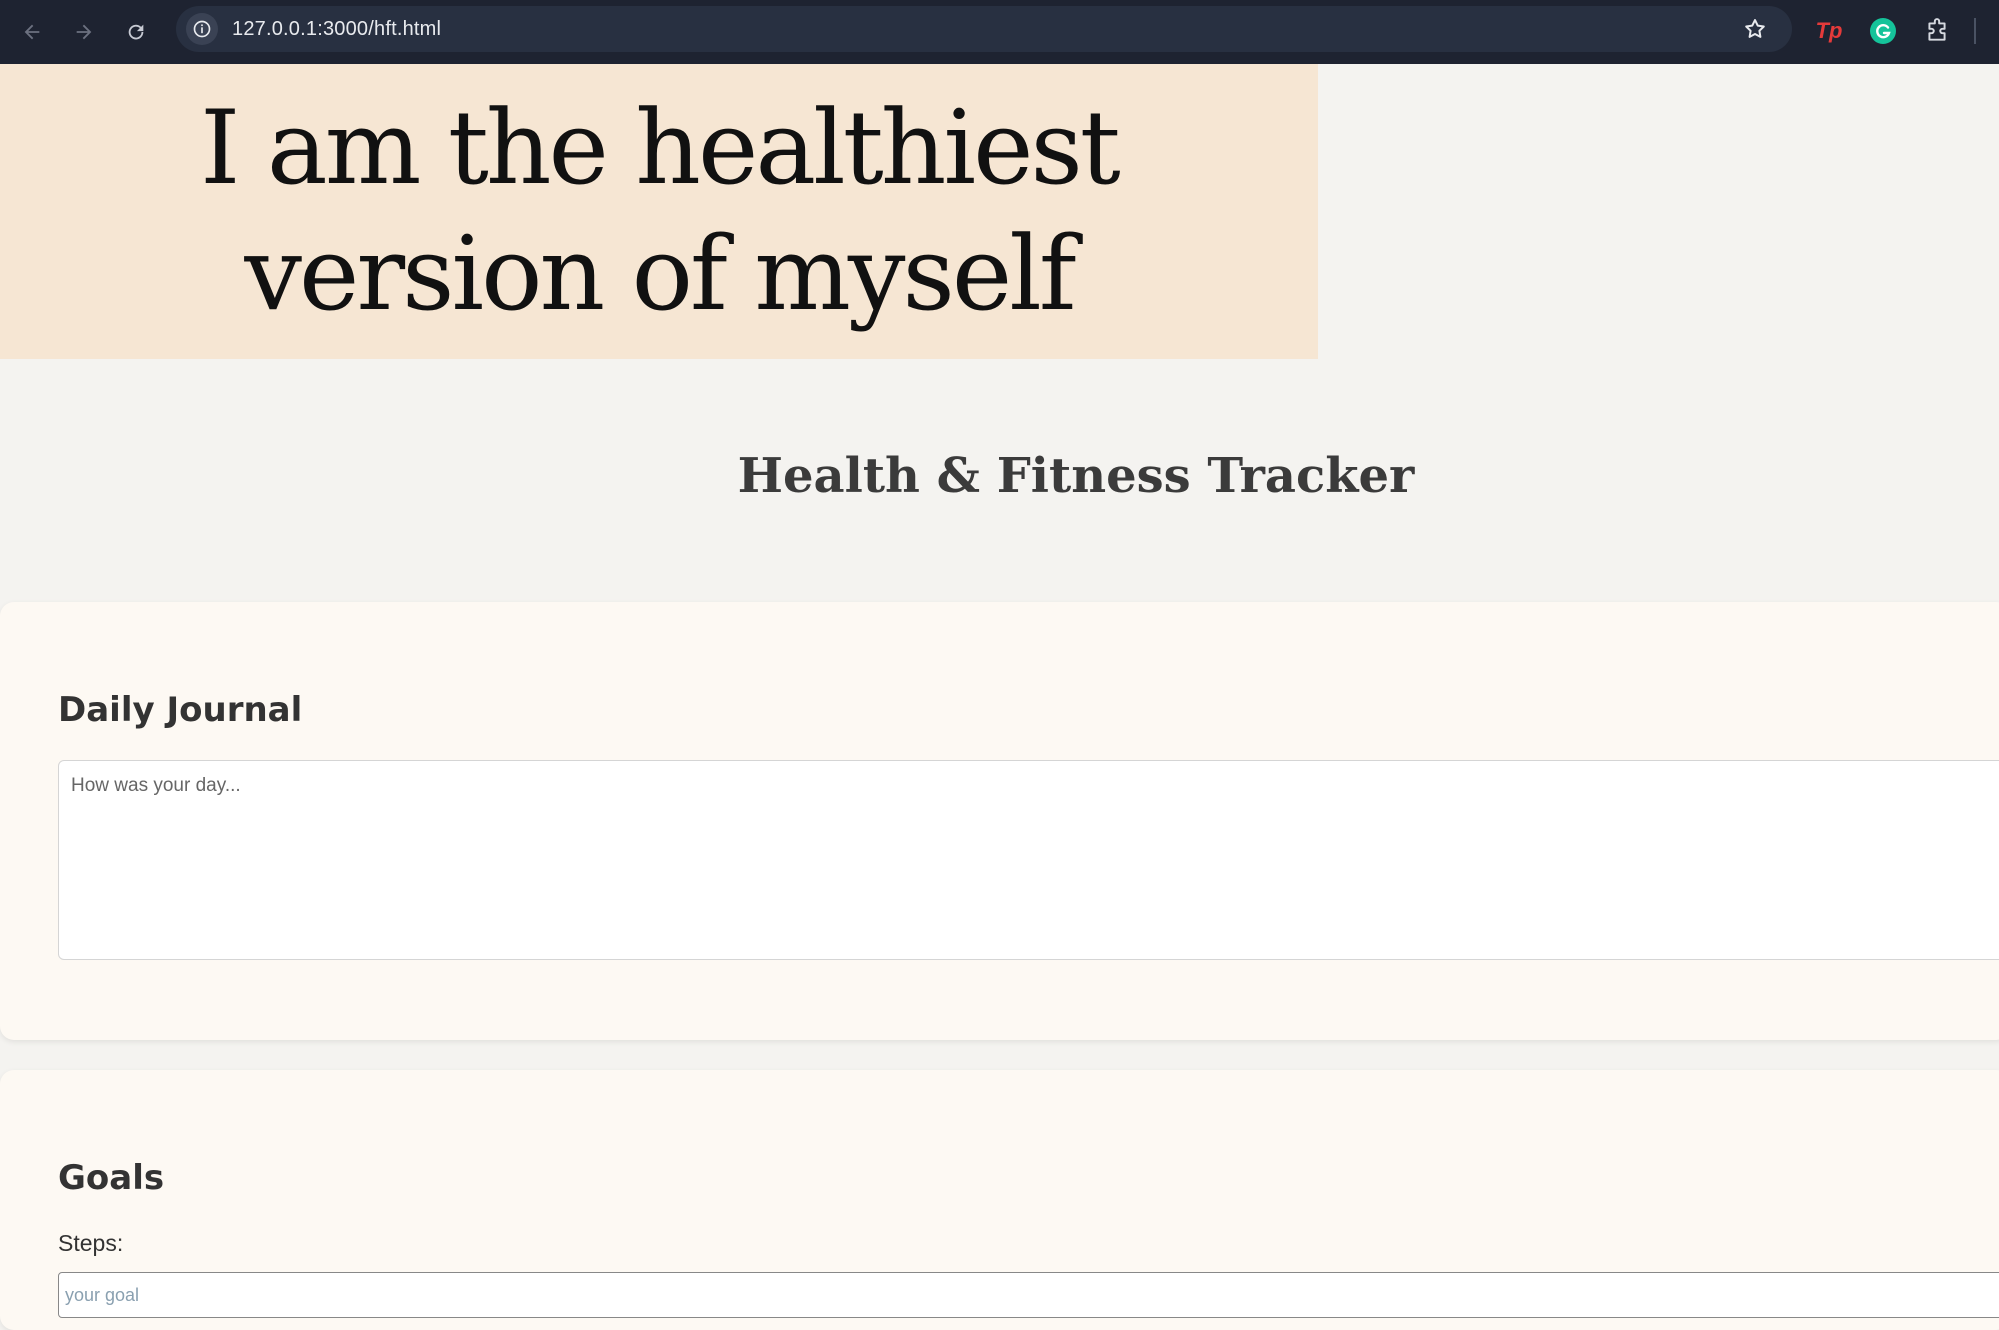 This screenshot has height=1330, width=1999. I want to click on bookmark-star-button, so click(1755, 29).